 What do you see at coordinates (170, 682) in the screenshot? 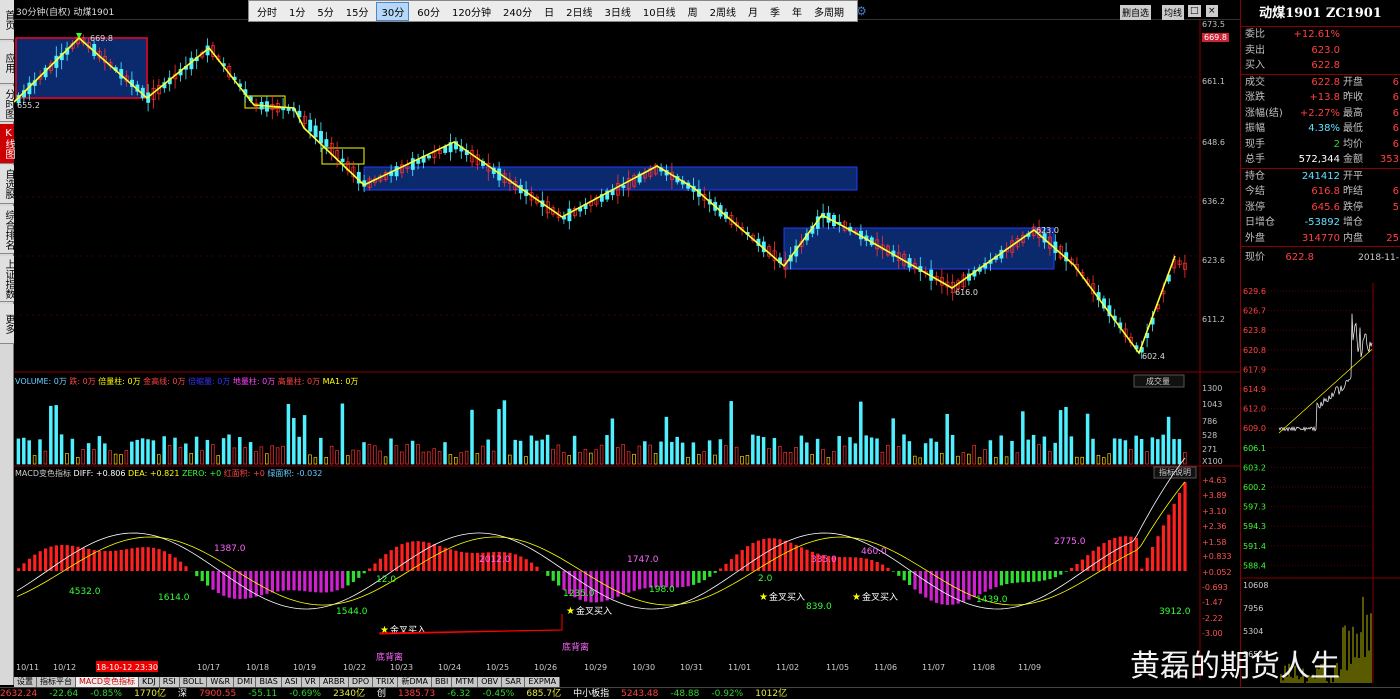
I see `indicator-tab-4: RSI` at bounding box center [170, 682].